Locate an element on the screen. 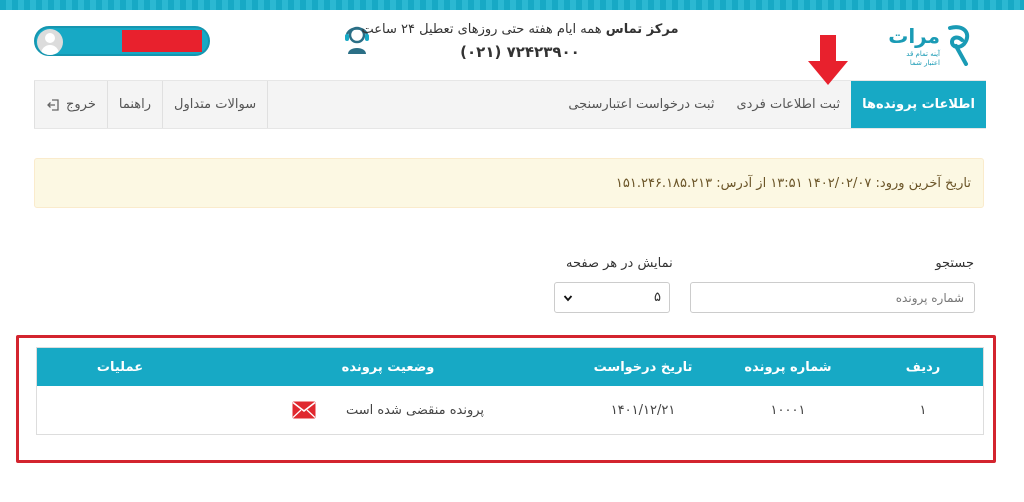 This screenshot has width=1024, height=502. contact-phone: (۰۲۱) ۷۲۴۲۳۹۰۰ is located at coordinates (520, 52).